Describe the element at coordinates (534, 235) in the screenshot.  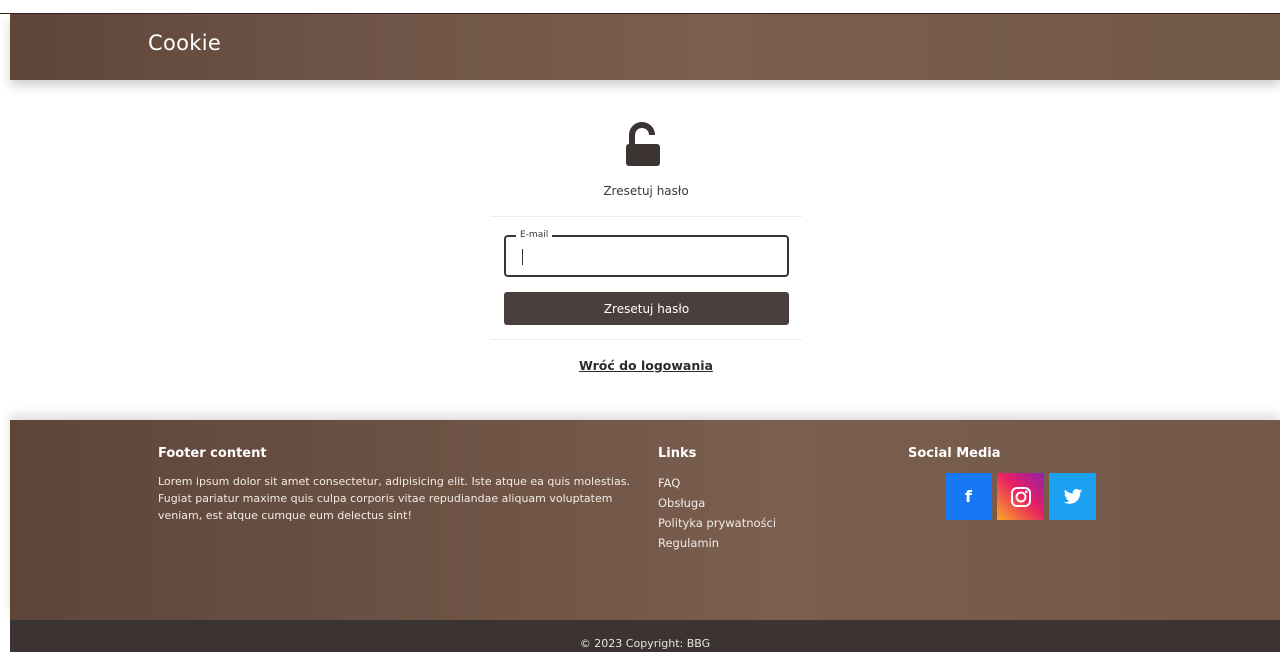
I see `email-label: E-mail` at that location.